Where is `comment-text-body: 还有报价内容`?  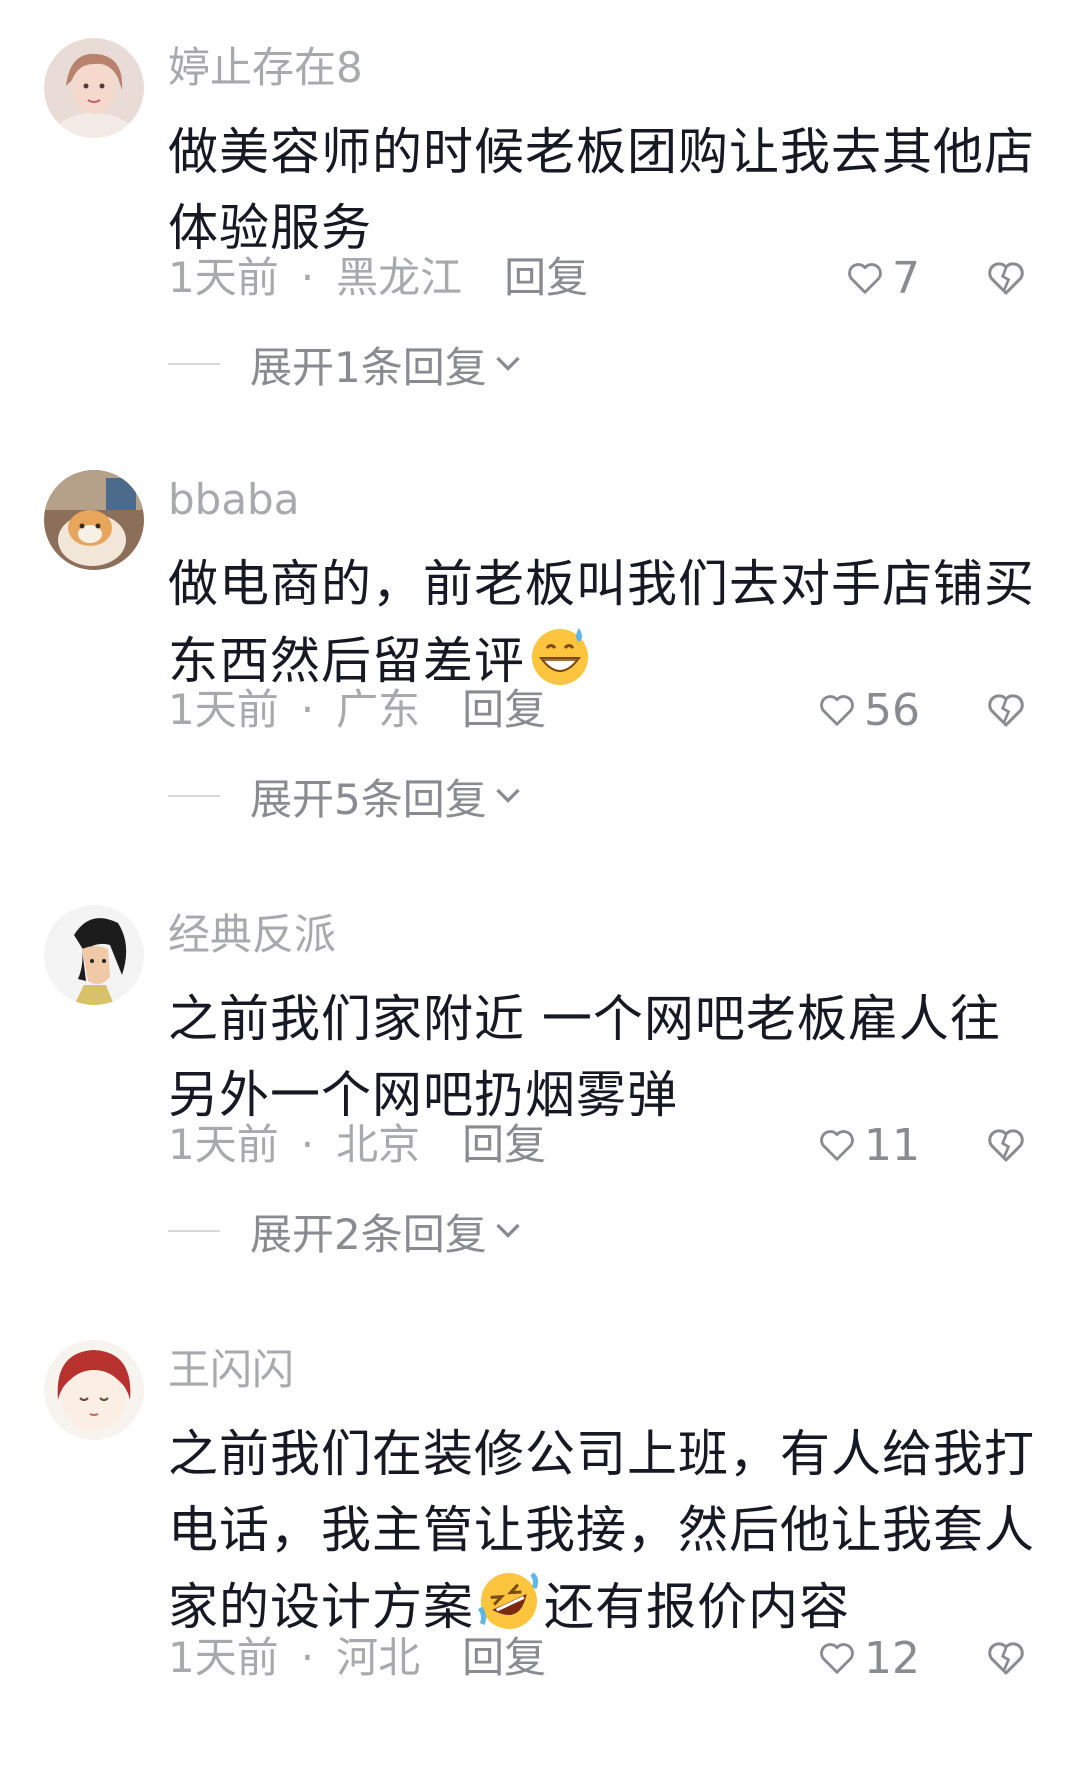 comment-text-body: 还有报价内容 is located at coordinates (697, 1607).